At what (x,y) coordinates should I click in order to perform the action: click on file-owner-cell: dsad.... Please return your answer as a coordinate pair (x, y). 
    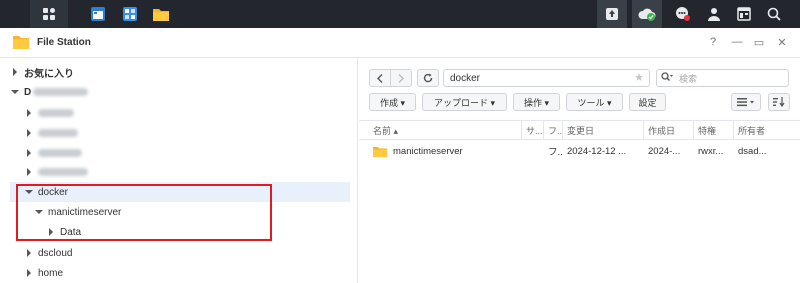
    Looking at the image, I should click on (752, 151).